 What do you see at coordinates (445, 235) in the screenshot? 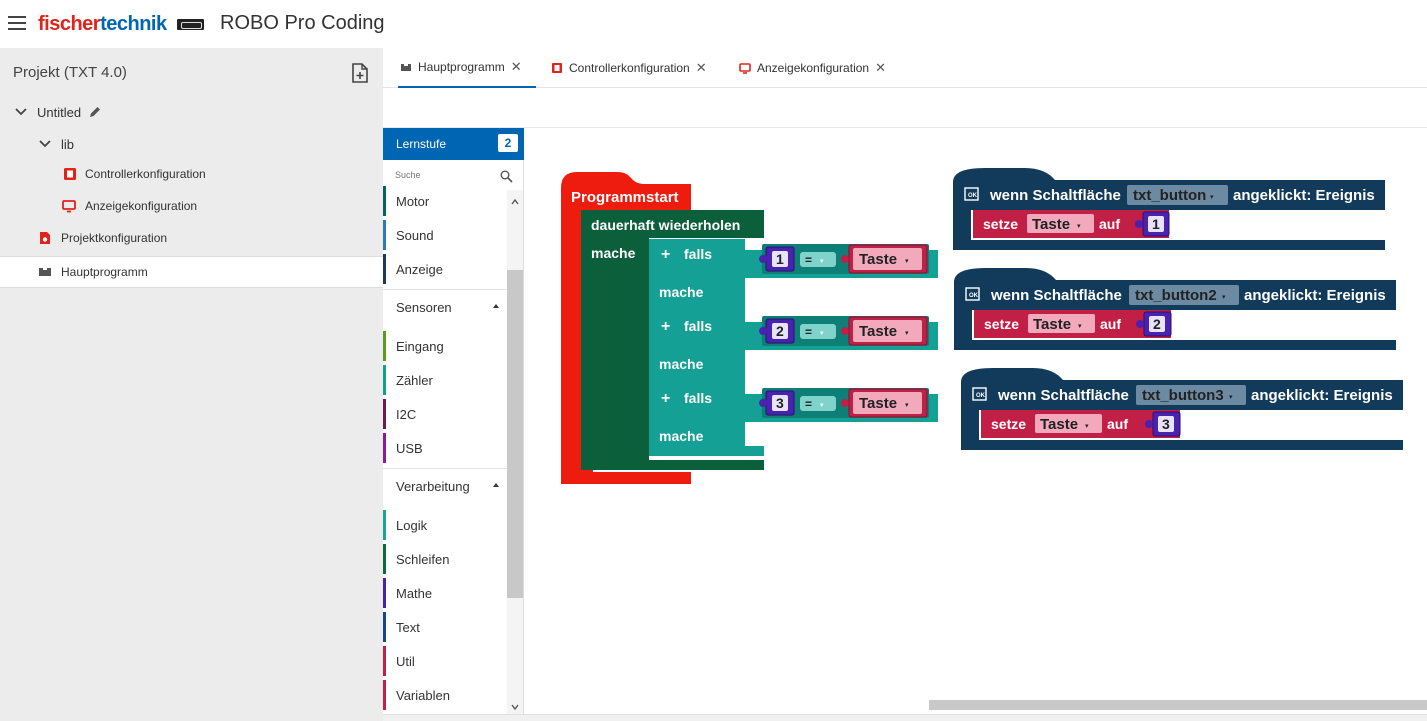
I see `category-sound: Sound` at bounding box center [445, 235].